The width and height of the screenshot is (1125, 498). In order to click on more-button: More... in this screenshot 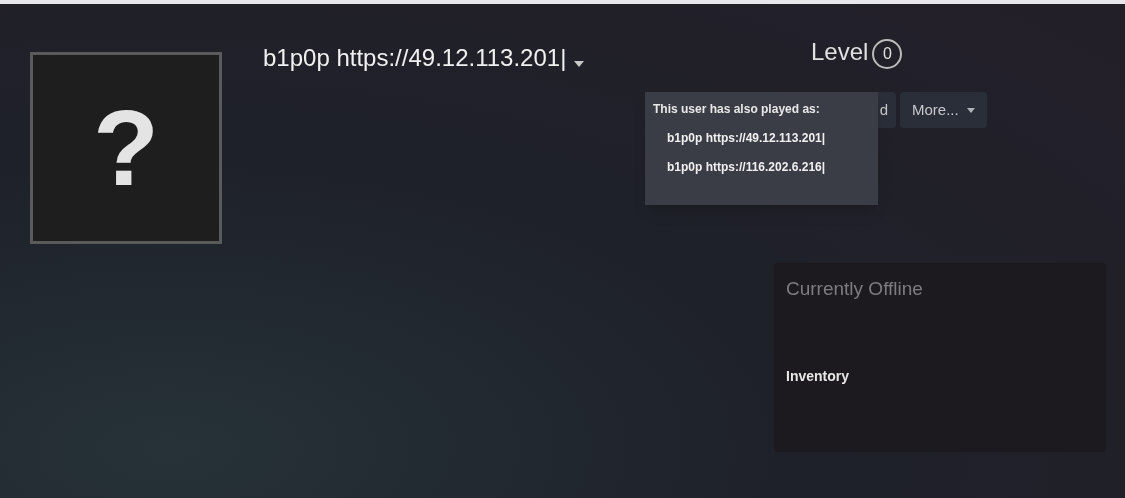, I will do `click(943, 110)`.